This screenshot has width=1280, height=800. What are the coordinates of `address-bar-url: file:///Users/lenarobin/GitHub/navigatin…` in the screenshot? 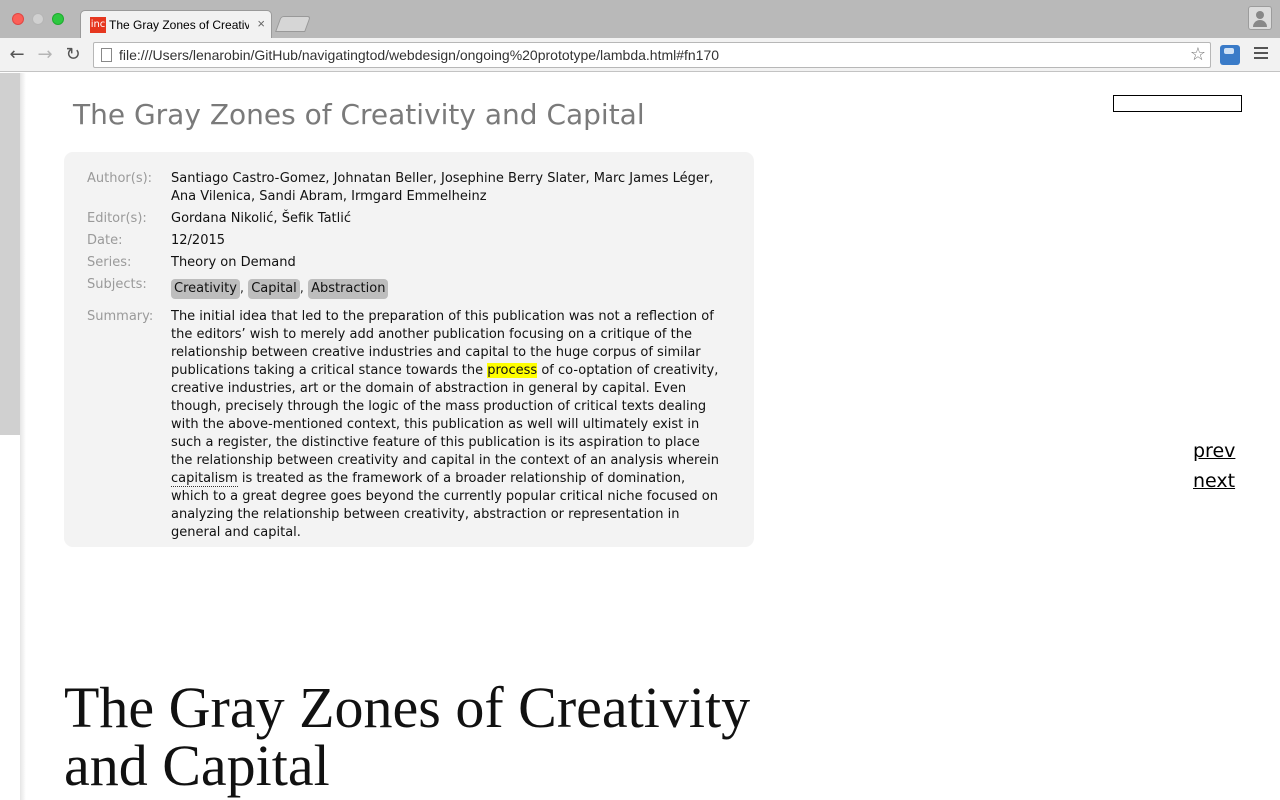 It's located at (419, 55).